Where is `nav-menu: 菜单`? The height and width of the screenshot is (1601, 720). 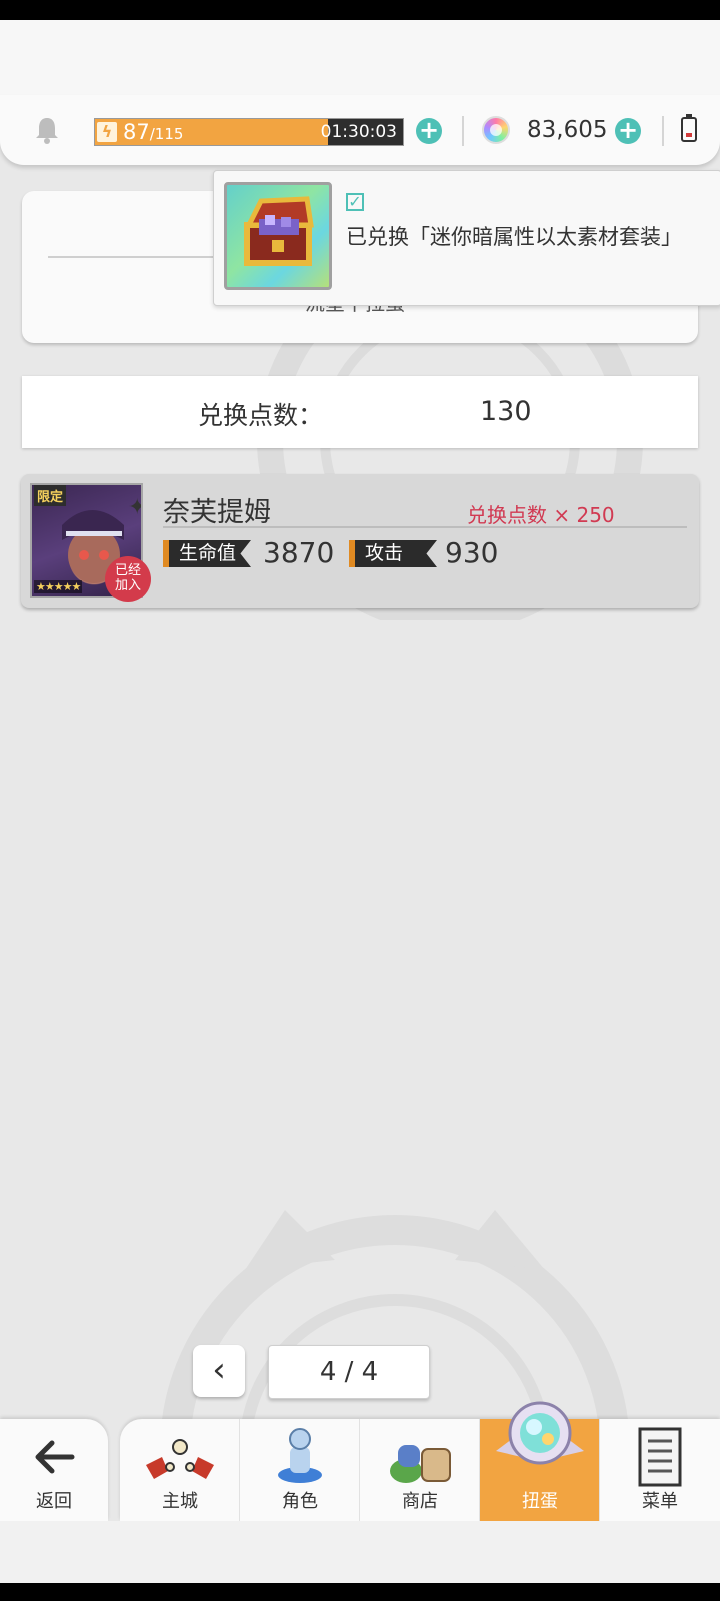 nav-menu: 菜单 is located at coordinates (660, 1470).